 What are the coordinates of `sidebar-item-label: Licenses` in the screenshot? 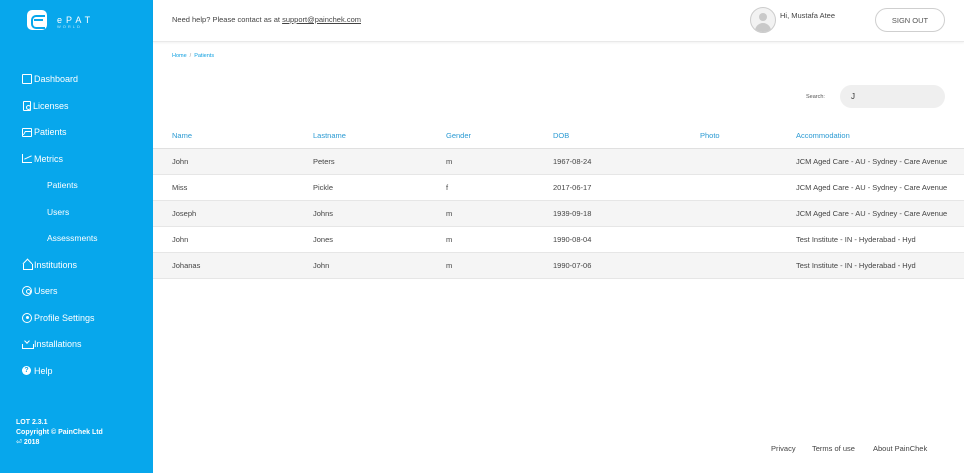 It's located at (51, 105).